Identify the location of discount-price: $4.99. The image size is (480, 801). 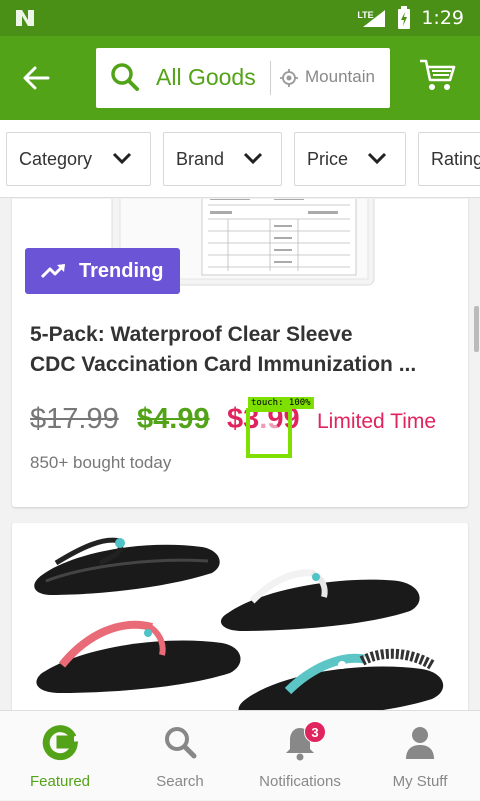
(173, 419).